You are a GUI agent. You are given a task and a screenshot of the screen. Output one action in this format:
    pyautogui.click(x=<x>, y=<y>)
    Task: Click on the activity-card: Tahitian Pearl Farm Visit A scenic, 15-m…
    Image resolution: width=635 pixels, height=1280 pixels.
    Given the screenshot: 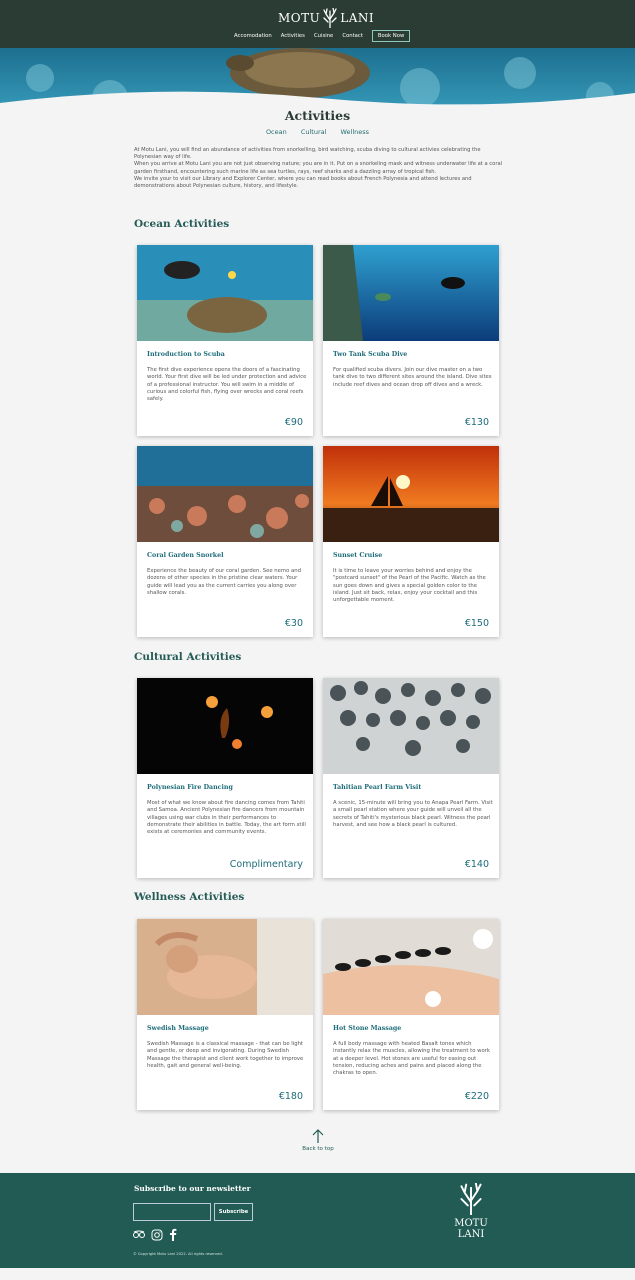 What is the action you would take?
    pyautogui.click(x=411, y=778)
    